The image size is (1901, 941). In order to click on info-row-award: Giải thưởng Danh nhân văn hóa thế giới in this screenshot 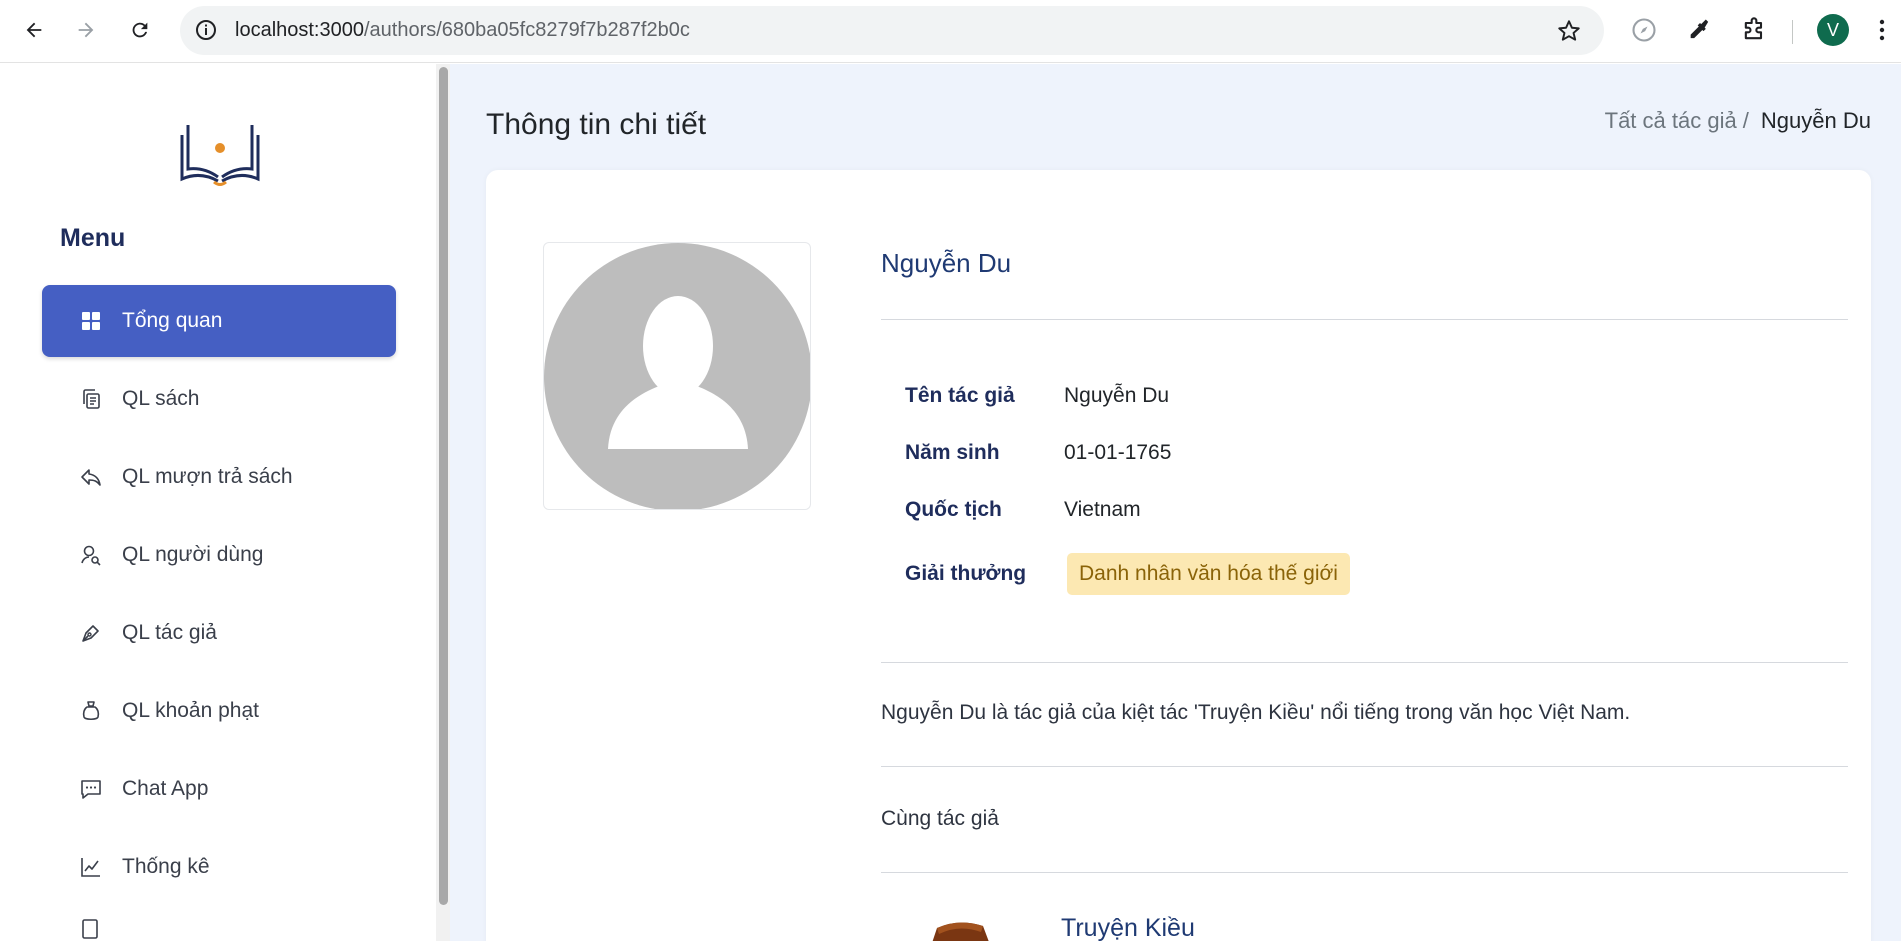, I will do `click(1127, 574)`.